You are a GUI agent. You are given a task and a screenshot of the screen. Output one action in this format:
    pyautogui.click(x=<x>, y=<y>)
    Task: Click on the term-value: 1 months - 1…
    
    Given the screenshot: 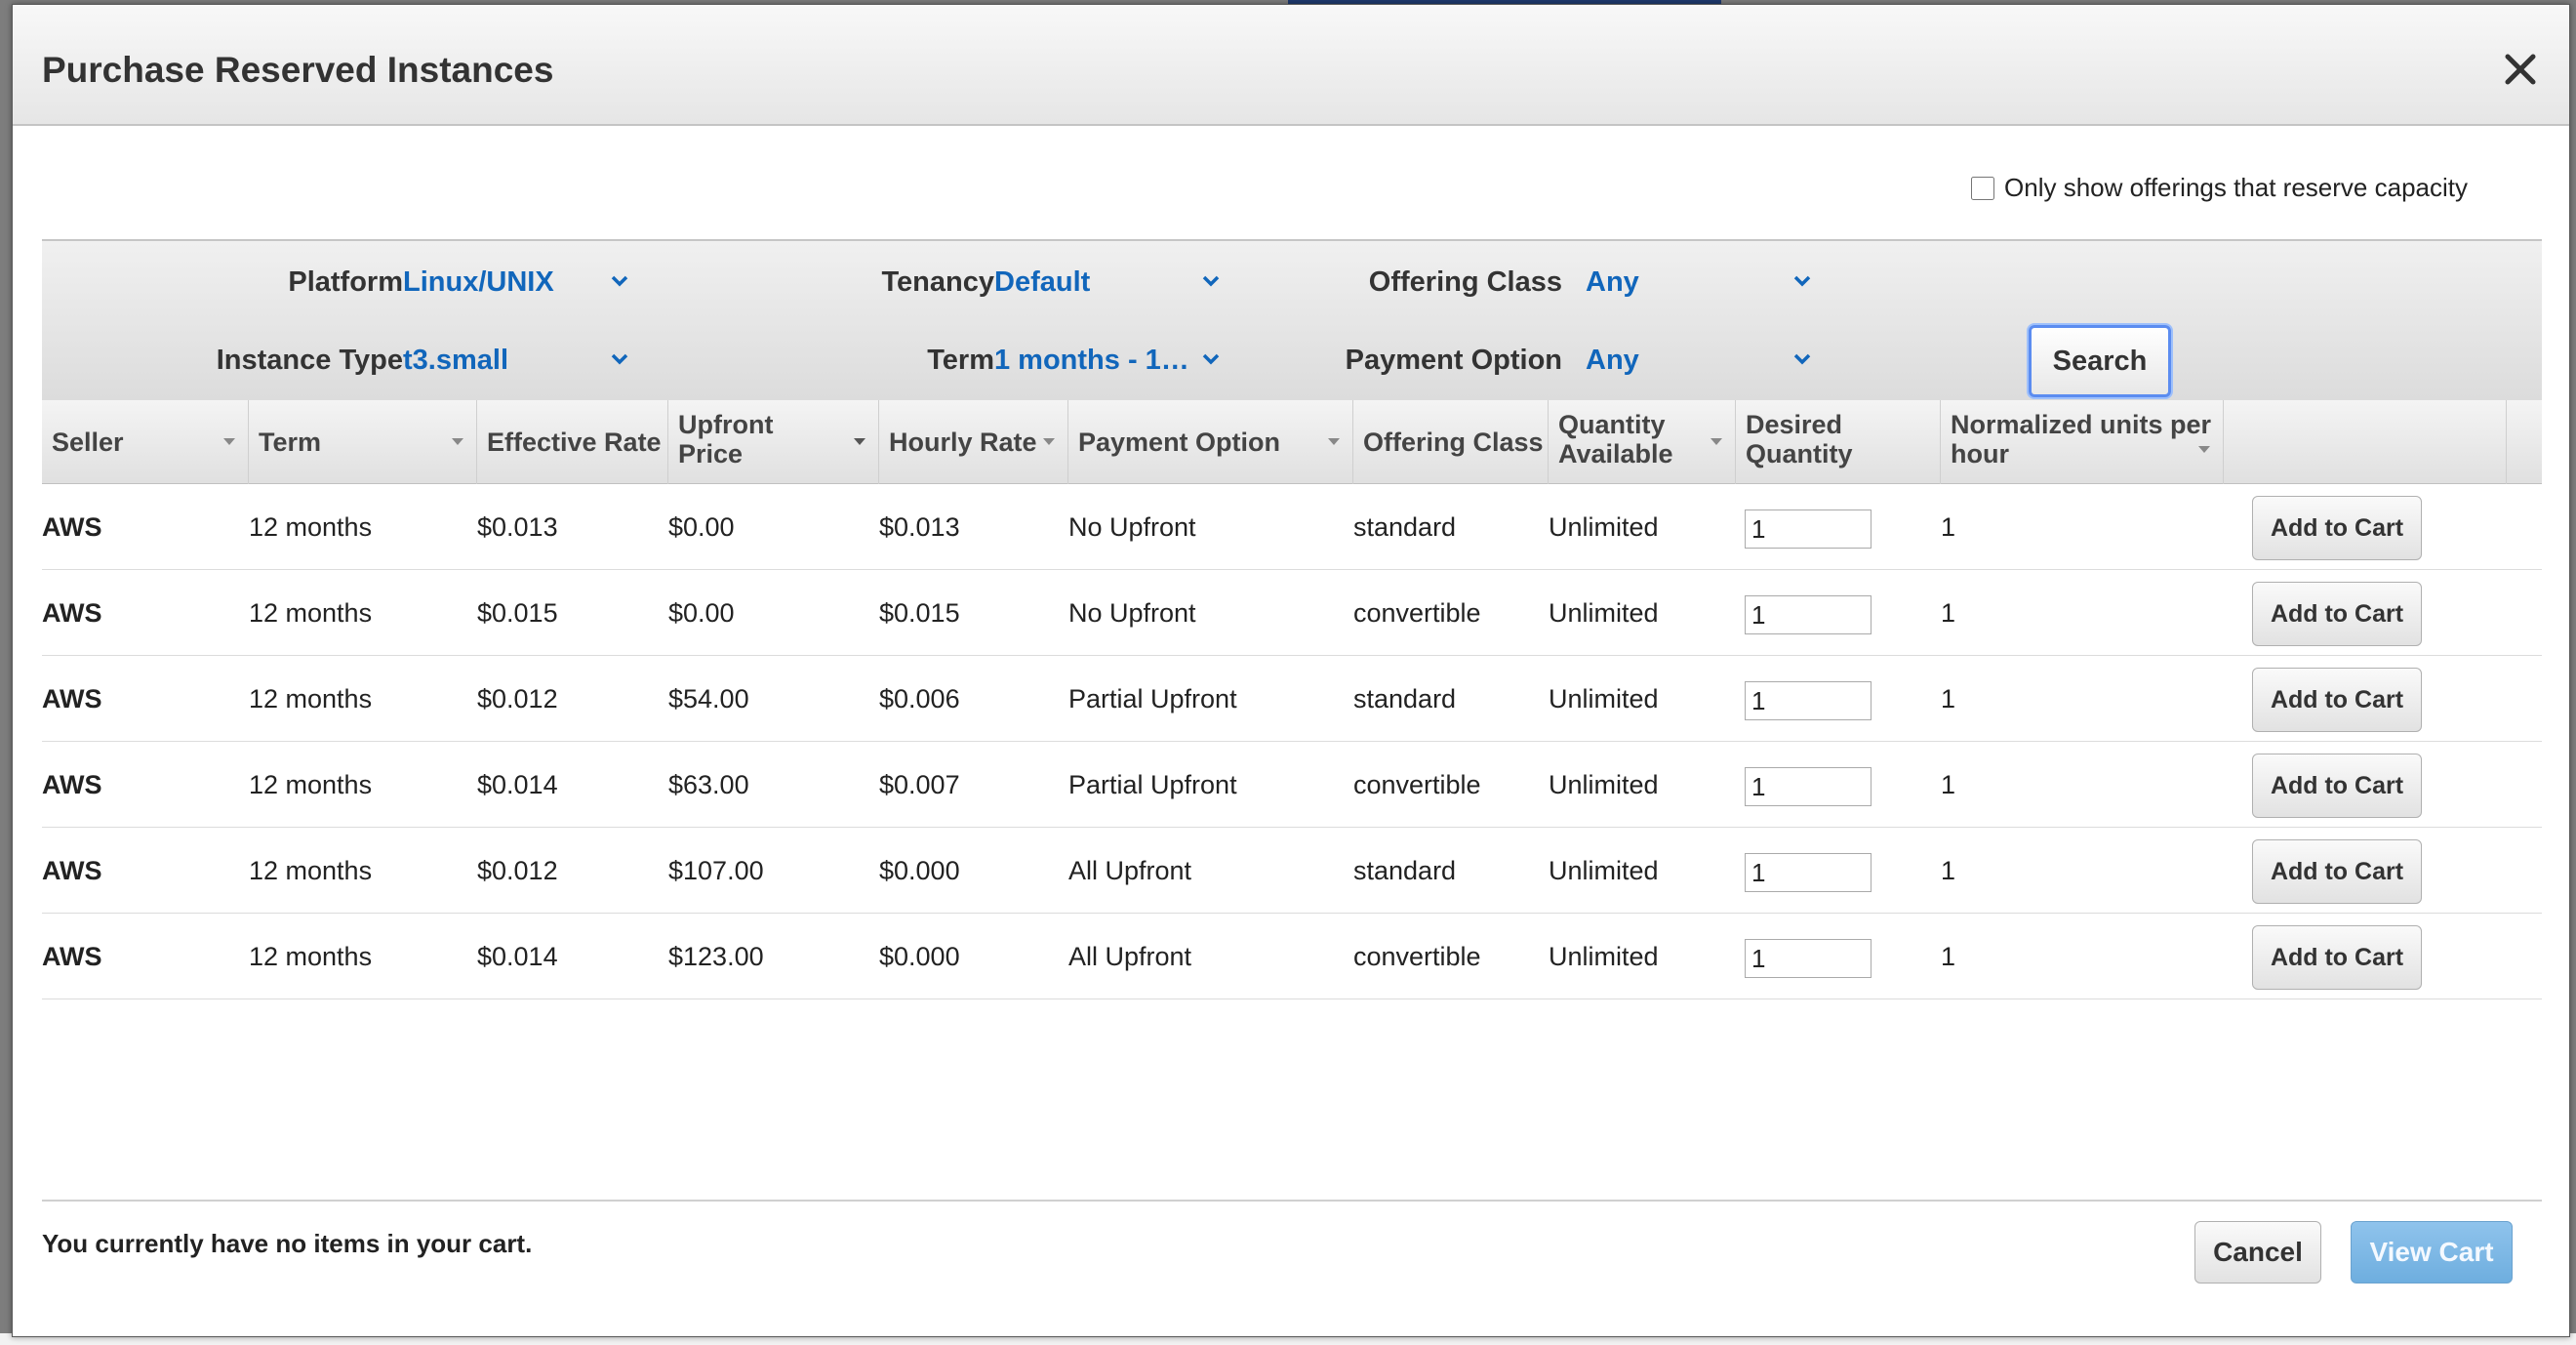 What is the action you would take?
    pyautogui.click(x=1091, y=360)
    